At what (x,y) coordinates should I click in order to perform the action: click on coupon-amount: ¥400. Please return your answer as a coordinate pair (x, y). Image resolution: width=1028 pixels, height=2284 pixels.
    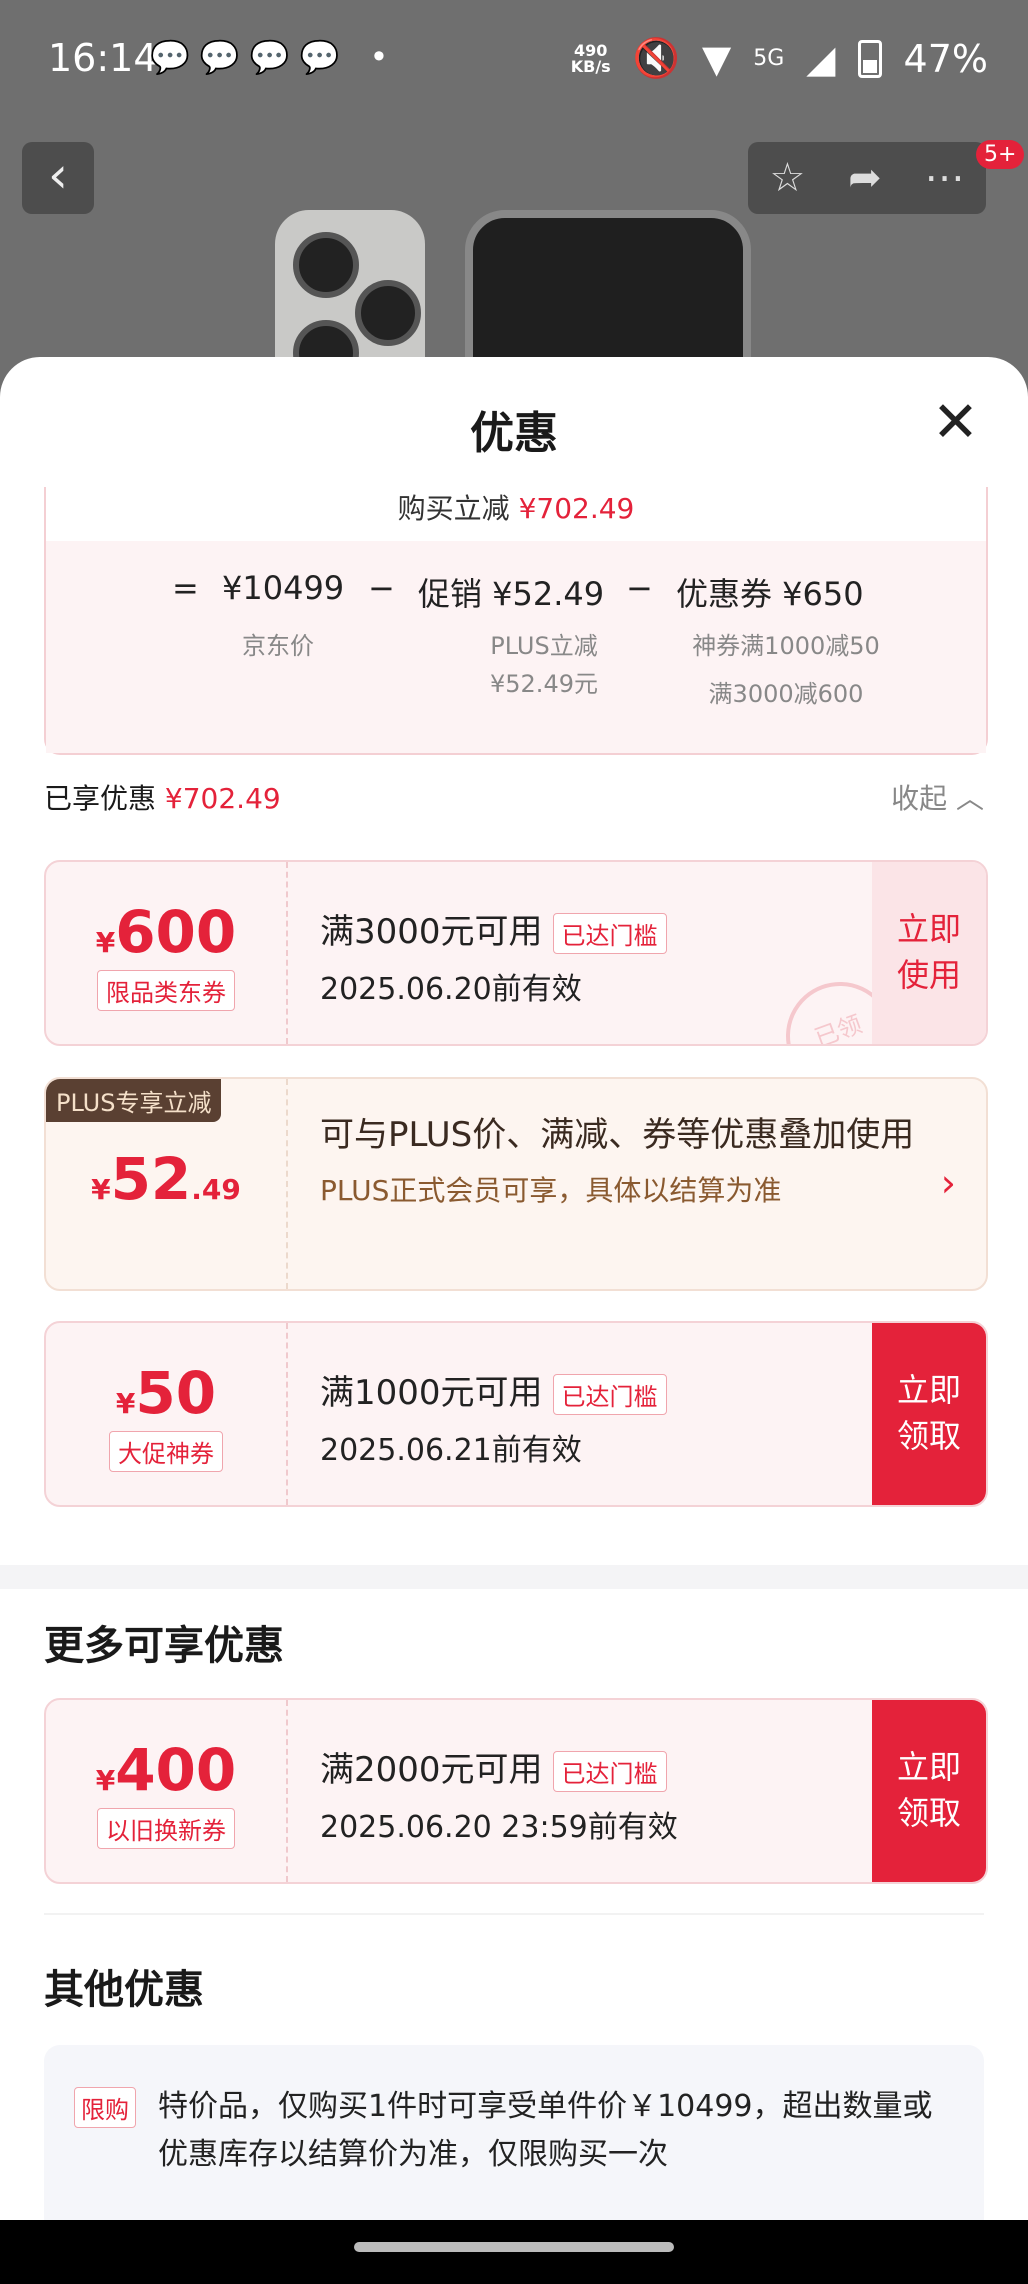
    Looking at the image, I should click on (166, 1770).